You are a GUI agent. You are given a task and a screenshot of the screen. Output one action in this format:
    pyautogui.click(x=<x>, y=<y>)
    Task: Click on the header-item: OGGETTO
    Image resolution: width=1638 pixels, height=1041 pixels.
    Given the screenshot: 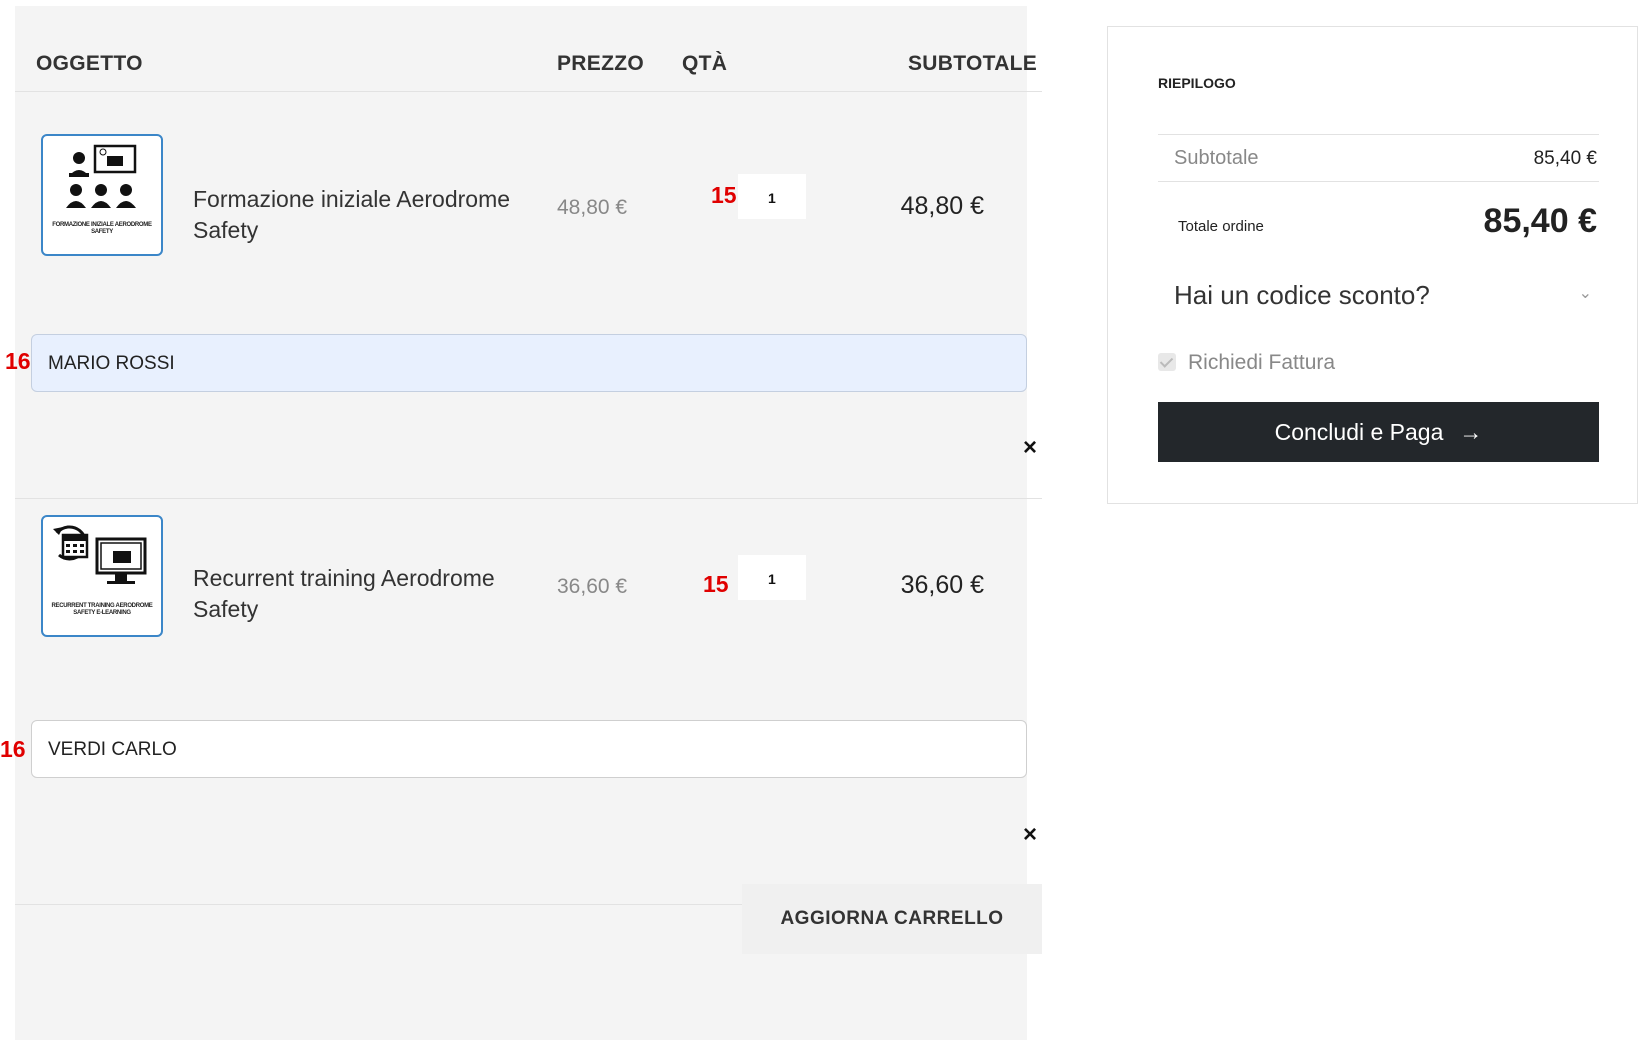 What is the action you would take?
    pyautogui.click(x=89, y=63)
    